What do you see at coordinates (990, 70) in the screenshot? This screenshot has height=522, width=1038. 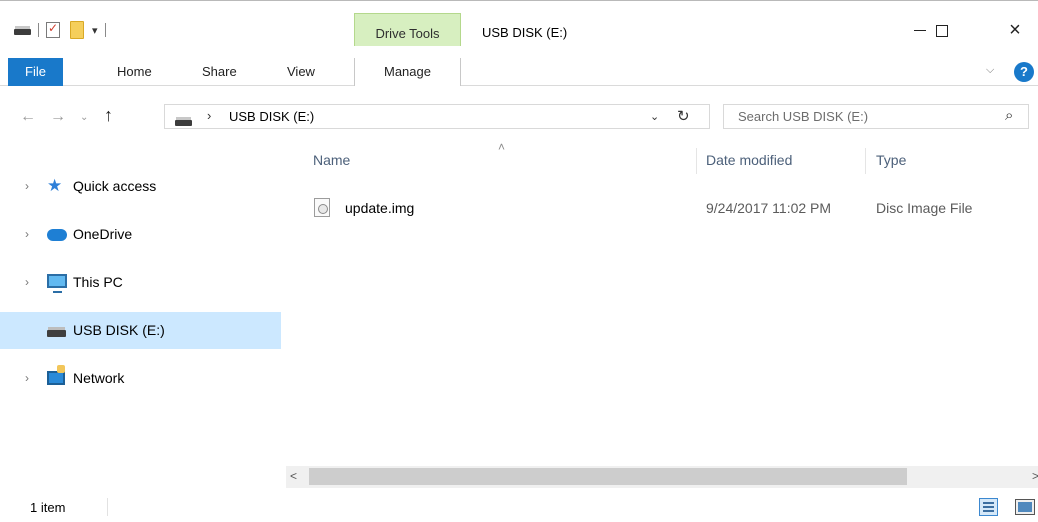 I see `expand-ribbon-icon: ⌵` at bounding box center [990, 70].